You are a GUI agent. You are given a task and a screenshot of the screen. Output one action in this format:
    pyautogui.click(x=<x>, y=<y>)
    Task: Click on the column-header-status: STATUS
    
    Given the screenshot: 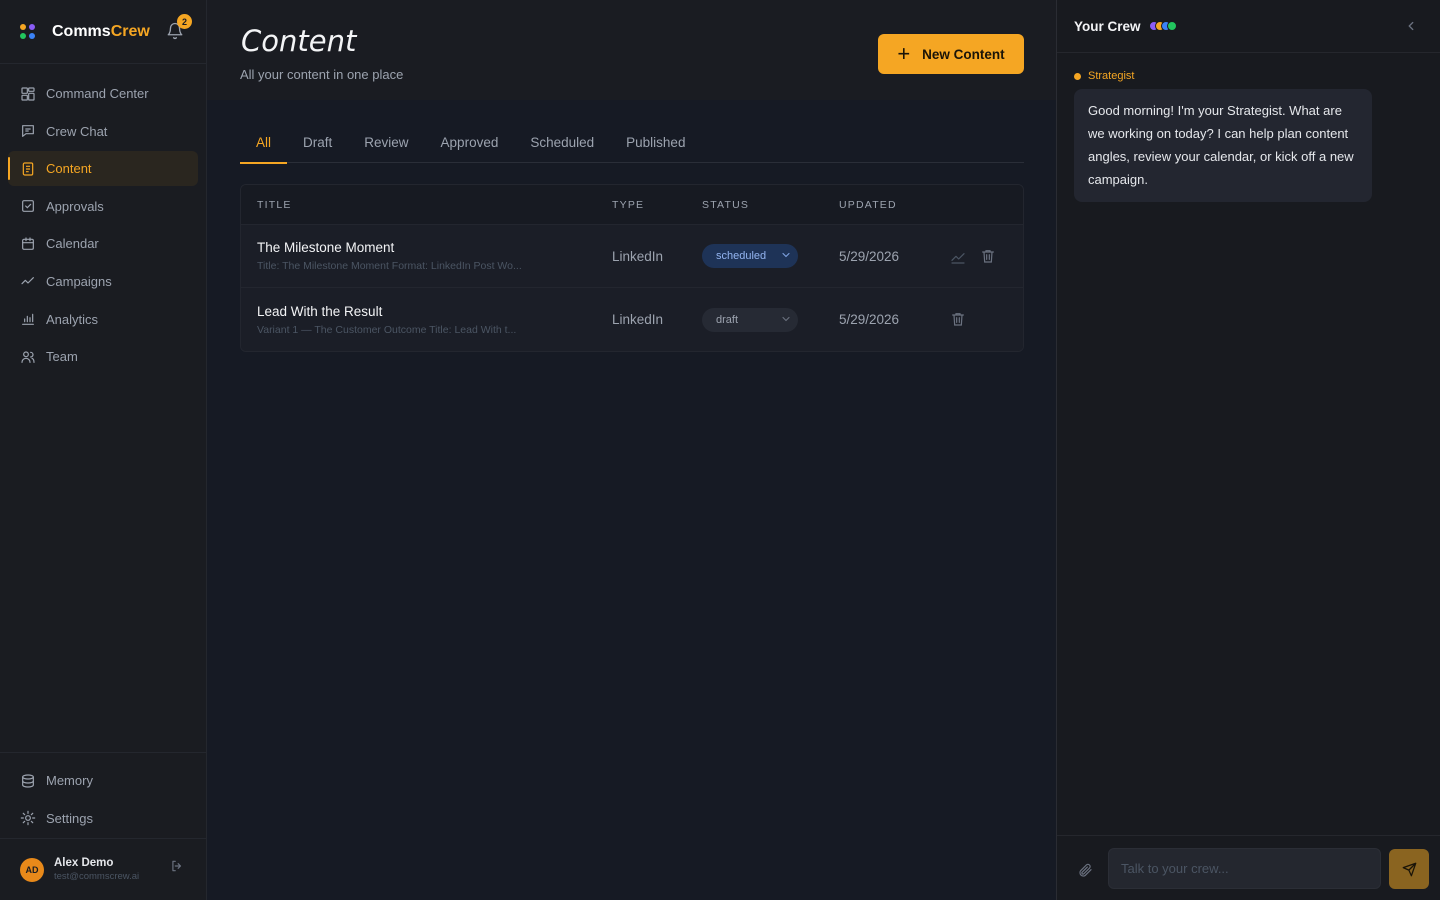 What is the action you would take?
    pyautogui.click(x=726, y=204)
    